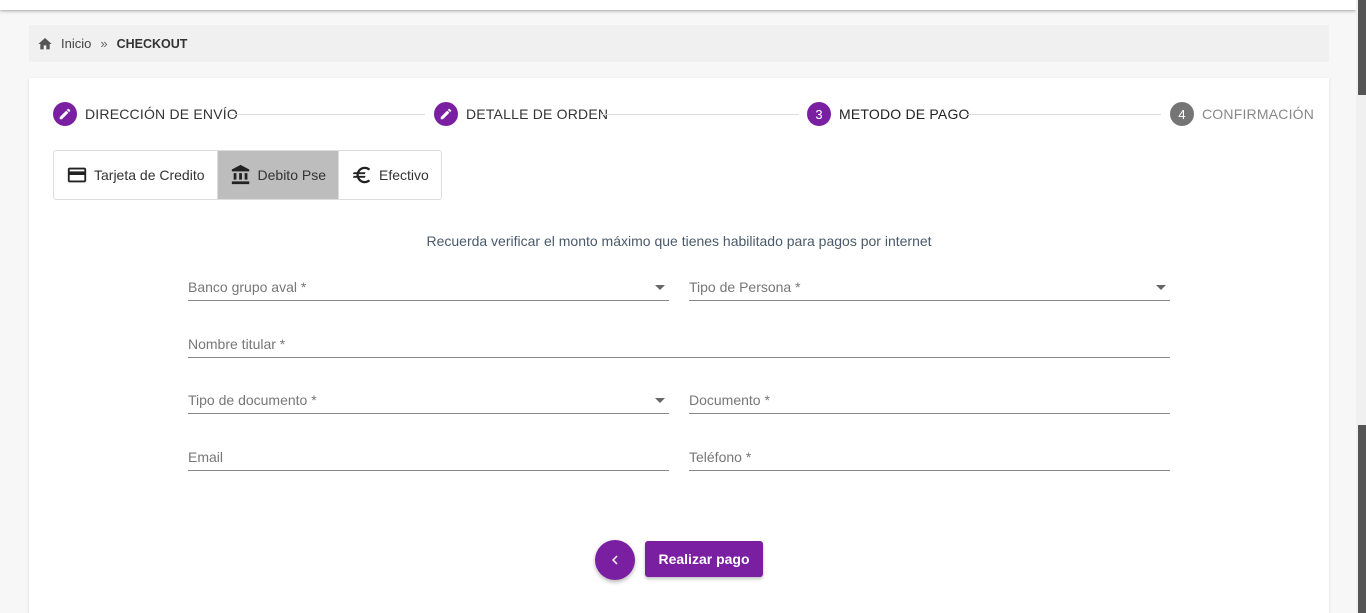  What do you see at coordinates (361, 175) in the screenshot?
I see `euro-icon` at bounding box center [361, 175].